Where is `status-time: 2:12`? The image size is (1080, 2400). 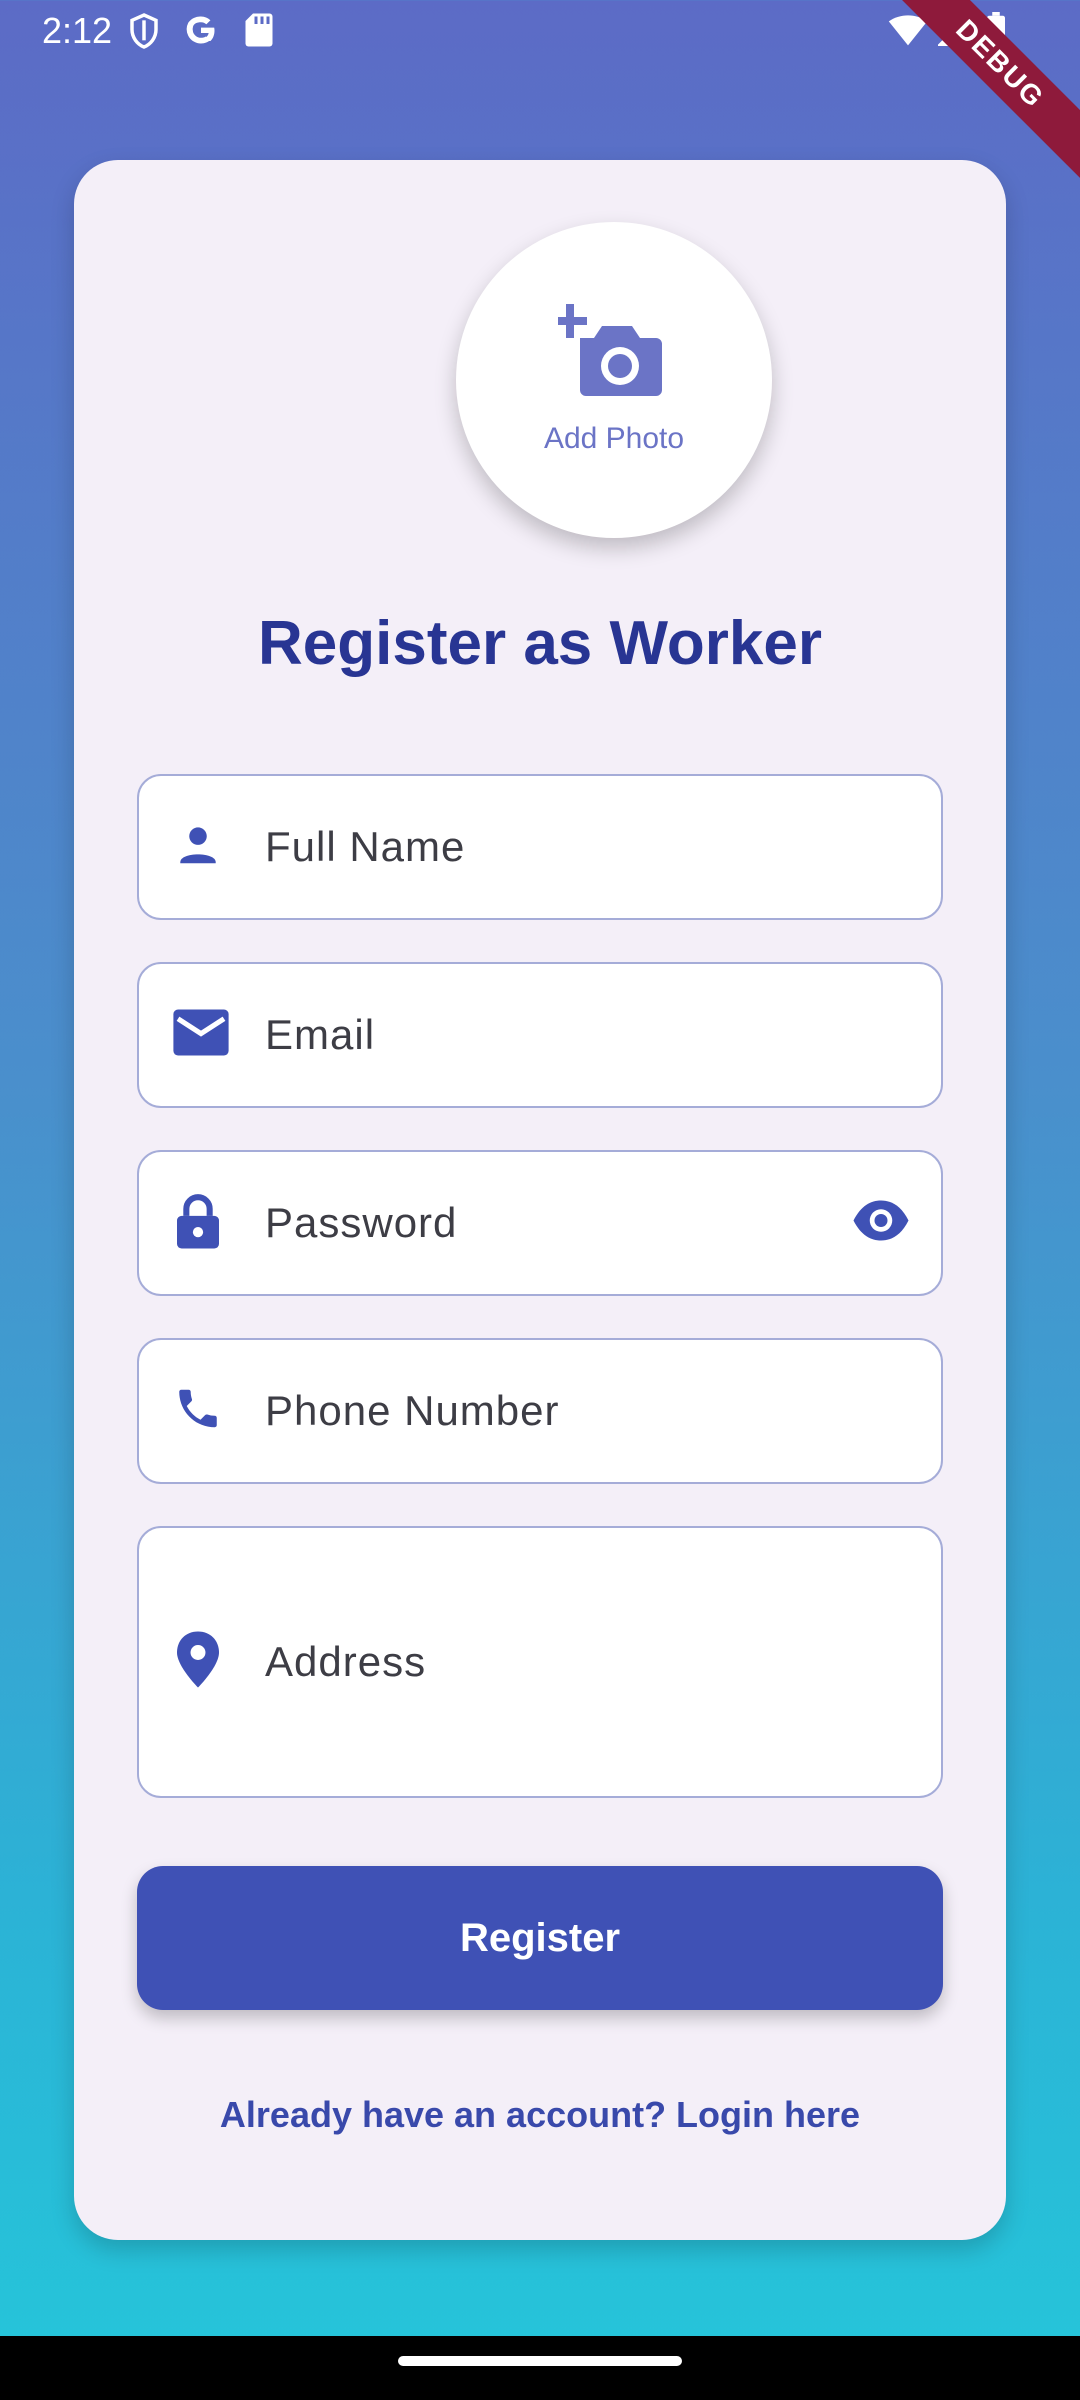 status-time: 2:12 is located at coordinates (77, 30).